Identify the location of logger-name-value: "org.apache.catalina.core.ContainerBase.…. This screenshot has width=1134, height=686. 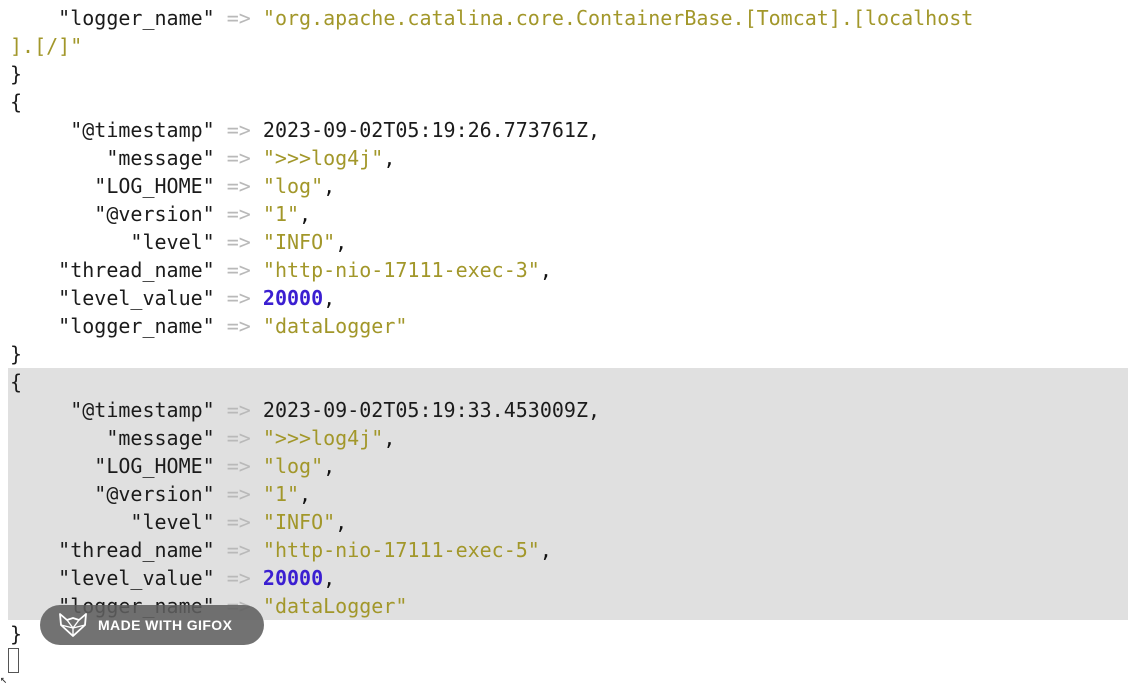
(618, 18).